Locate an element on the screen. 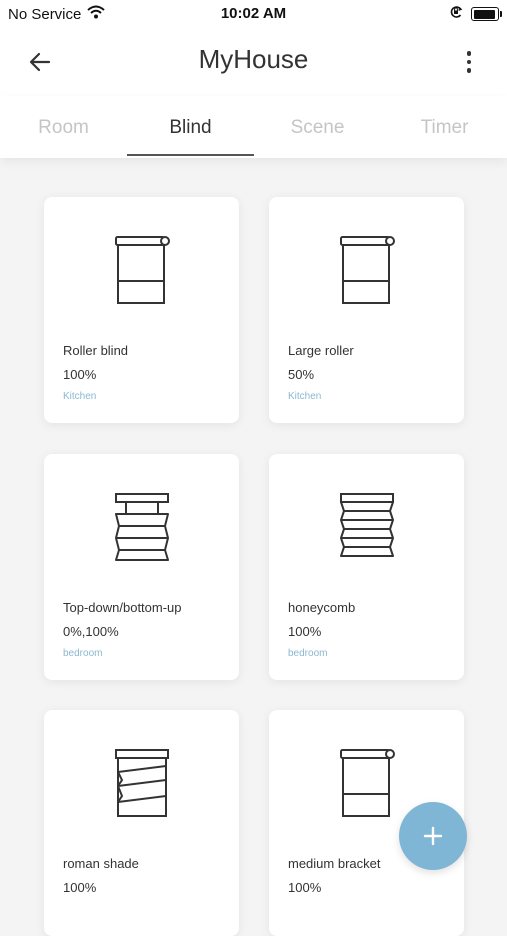  page-title: MyHouse is located at coordinates (253, 59).